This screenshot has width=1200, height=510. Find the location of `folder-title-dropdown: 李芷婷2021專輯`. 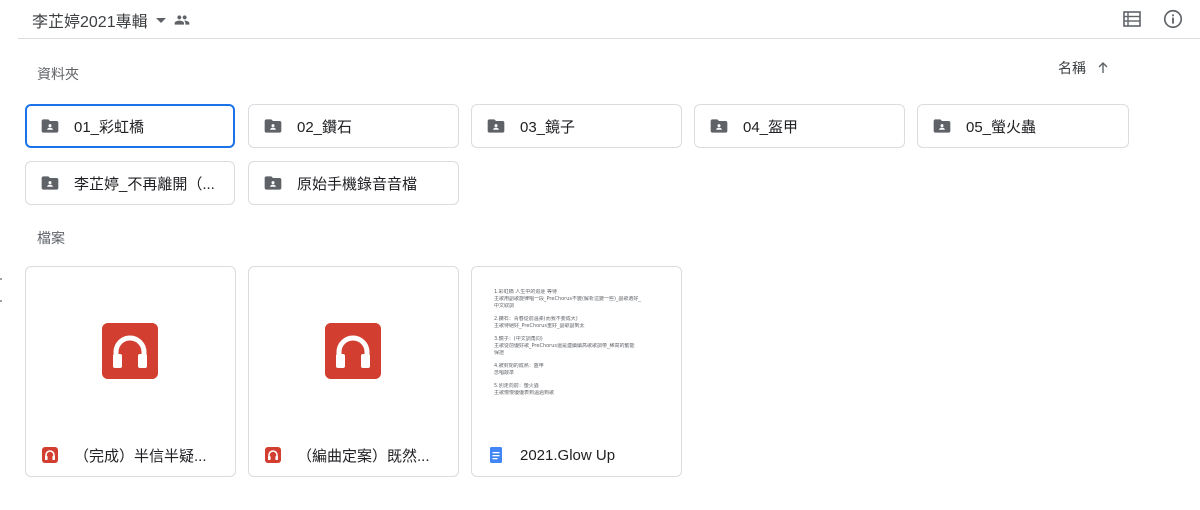

folder-title-dropdown: 李芷婷2021專輯 is located at coordinates (99, 20).